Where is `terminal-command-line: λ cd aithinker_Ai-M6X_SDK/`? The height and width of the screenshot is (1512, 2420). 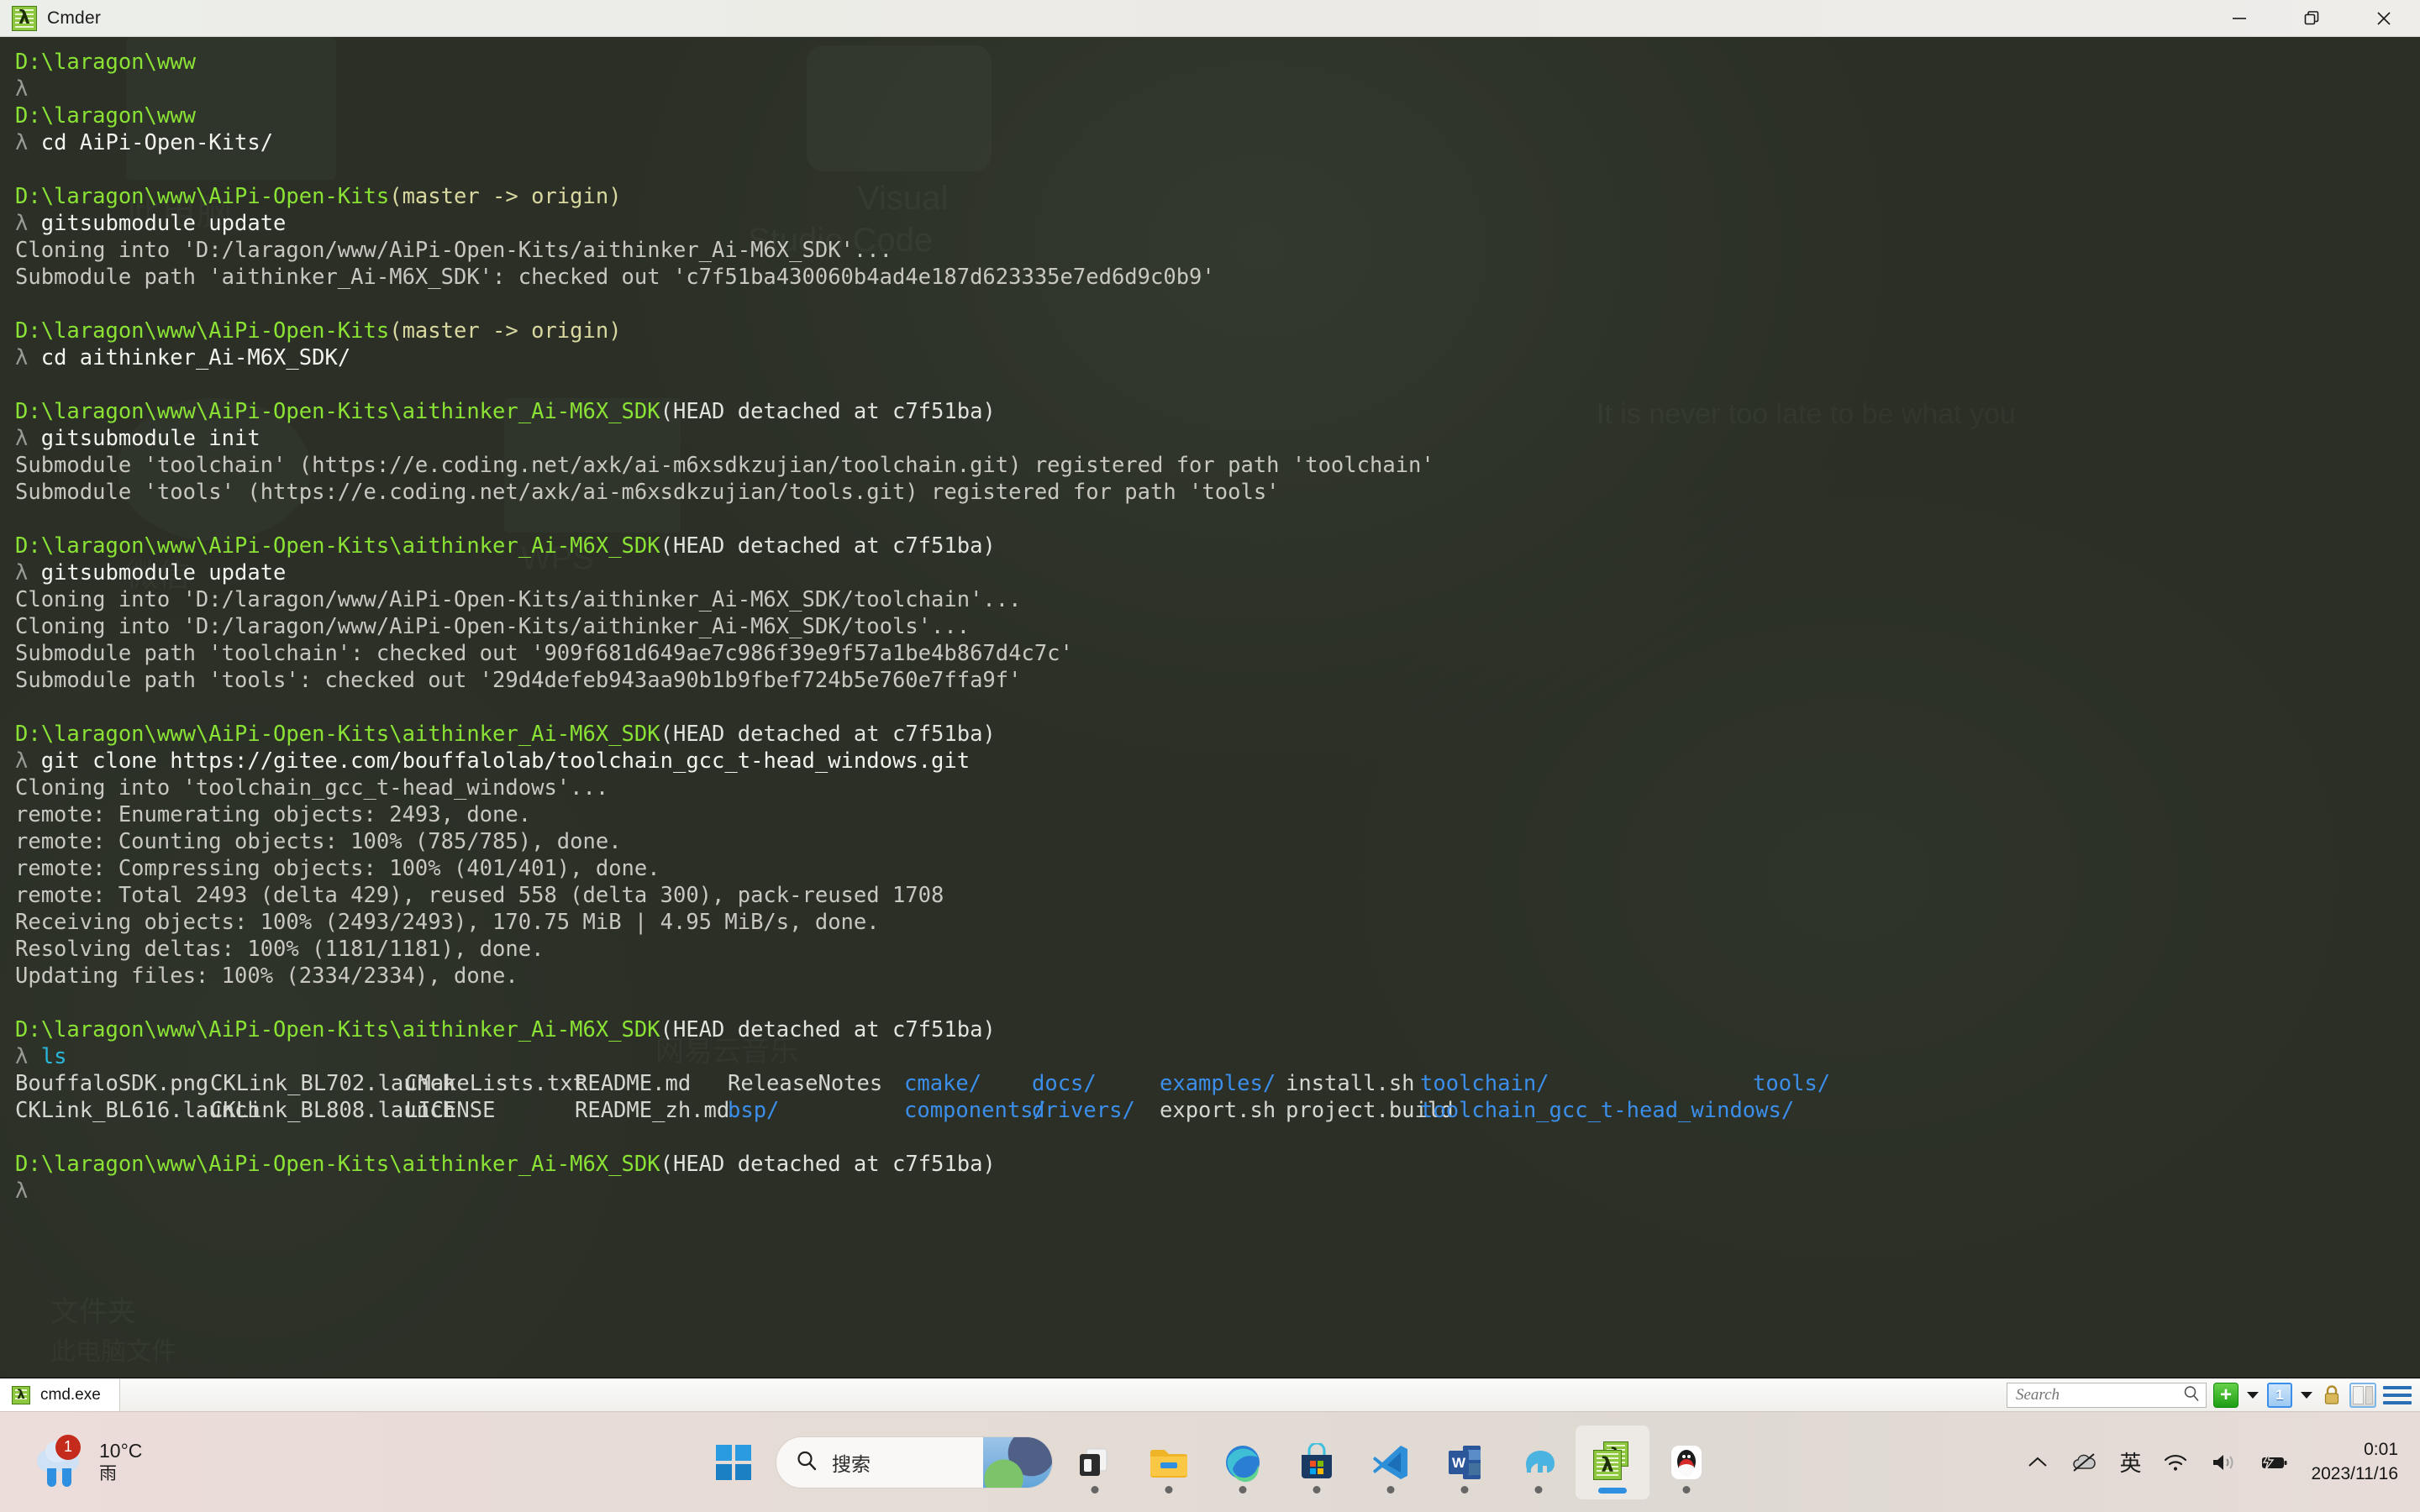 terminal-command-line: λ cd aithinker_Ai-M6X_SDK/ is located at coordinates (1210, 357).